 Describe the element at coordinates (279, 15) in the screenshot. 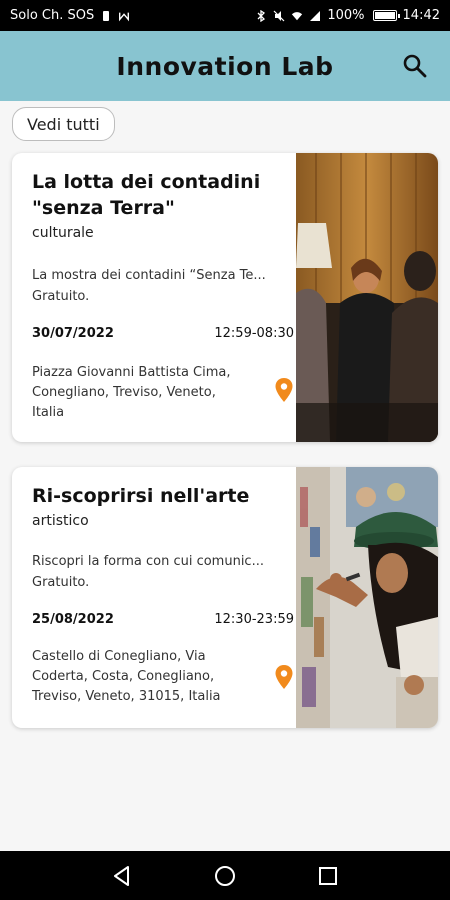

I see `mute-icon` at that location.